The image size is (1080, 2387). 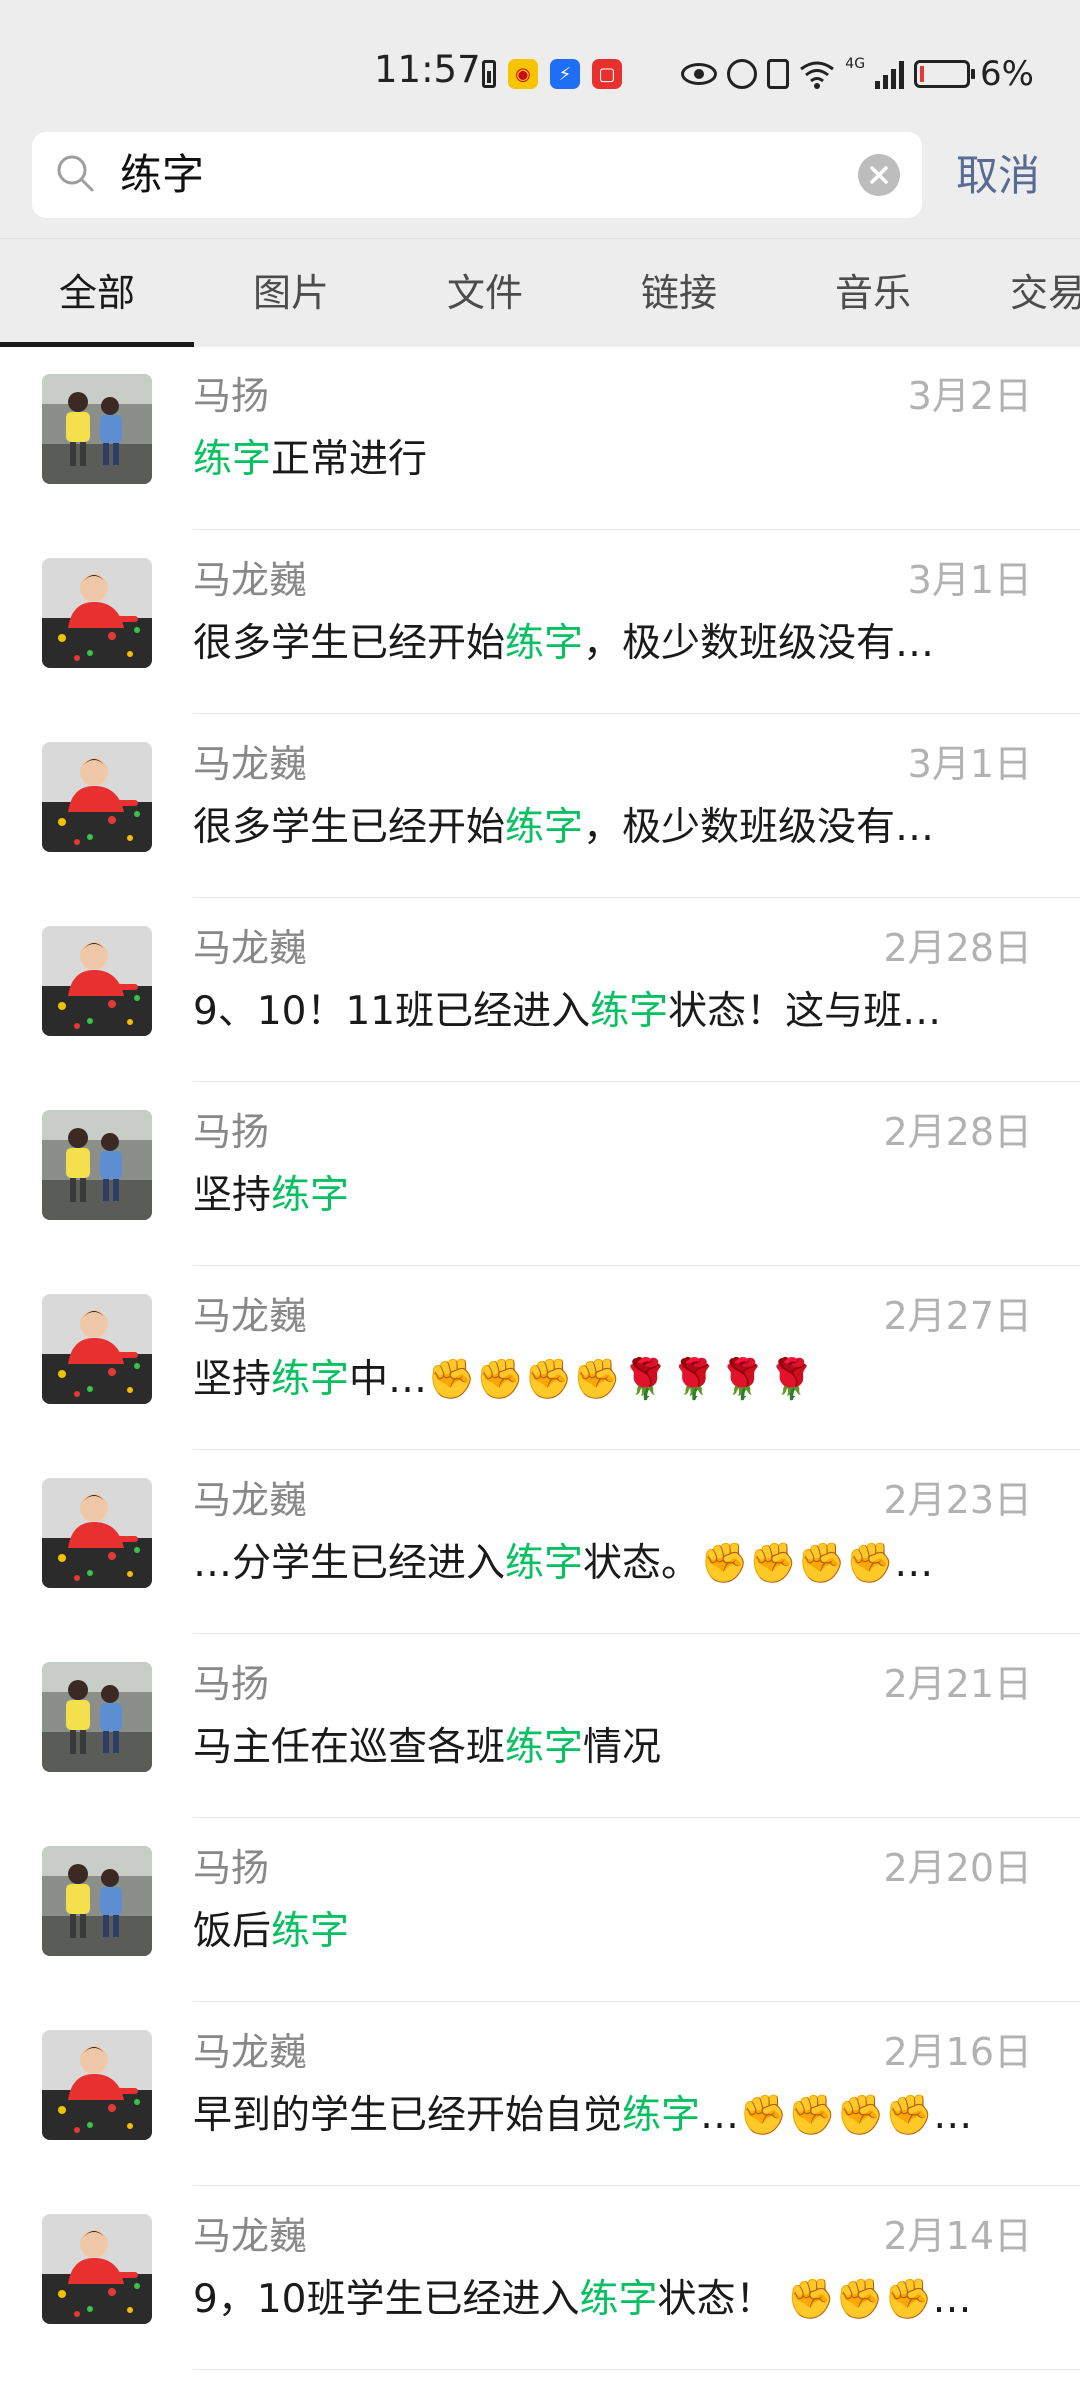 What do you see at coordinates (622, 1747) in the screenshot?
I see `snippet-text: 情况` at bounding box center [622, 1747].